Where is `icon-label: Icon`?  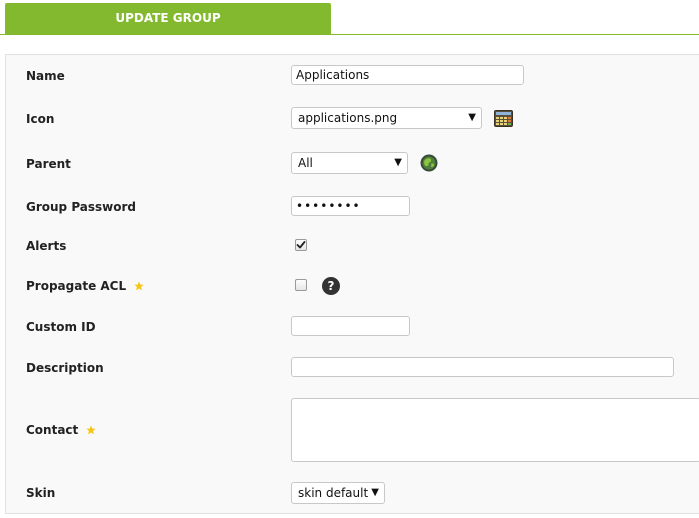
icon-label: Icon is located at coordinates (40, 119).